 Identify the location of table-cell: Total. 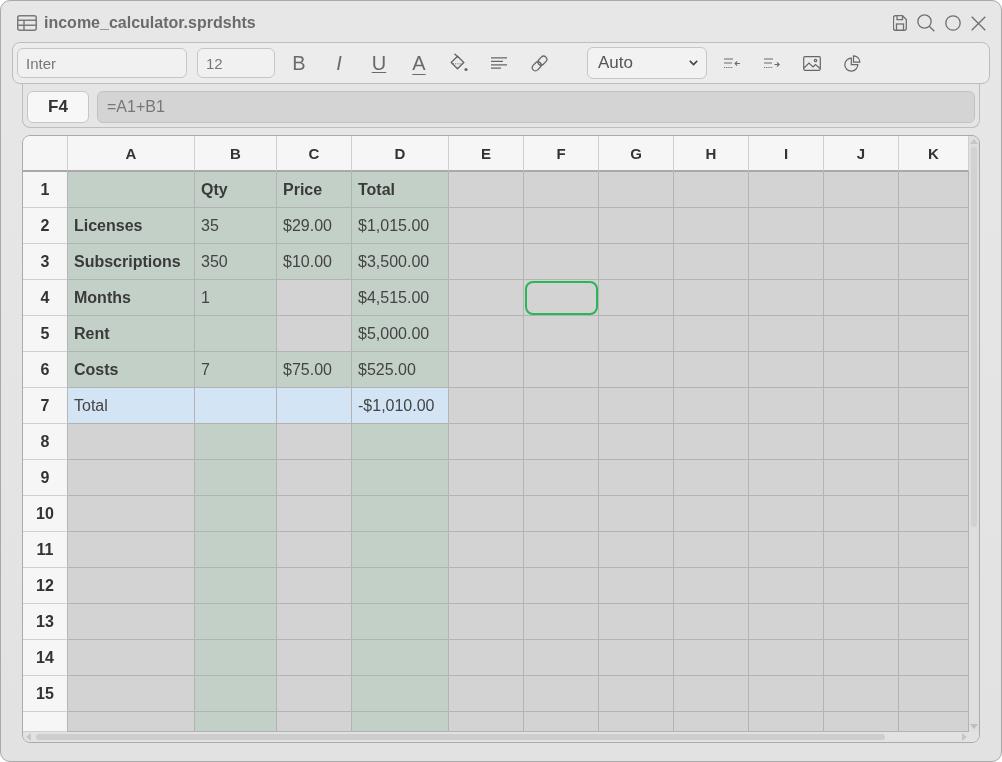
(131, 406).